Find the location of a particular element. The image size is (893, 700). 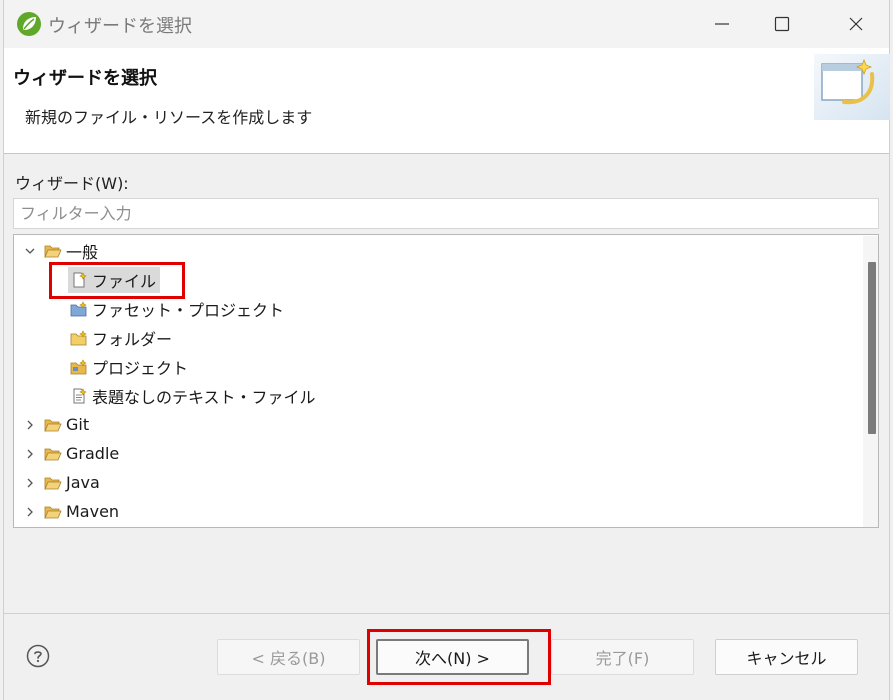

maximize-icon is located at coordinates (782, 24).